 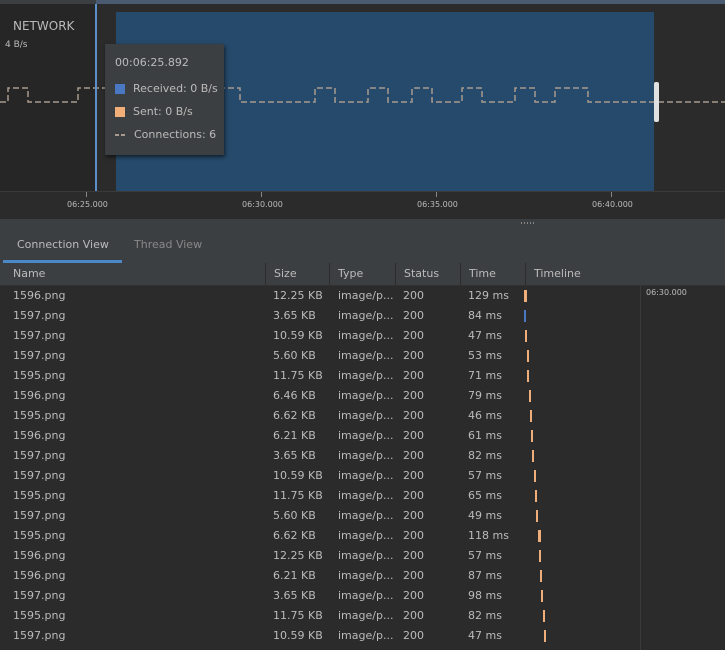 I want to click on table-row: 1597.png 3.65 KB image/p... 200 84 ms, so click(x=320, y=316).